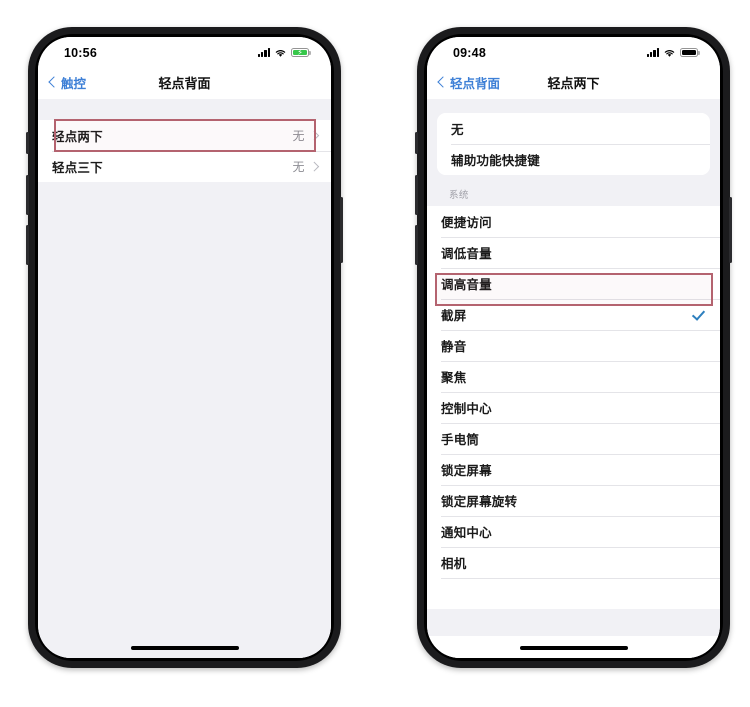 This screenshot has height=707, width=750. I want to click on option-row-mute: 静音, so click(573, 345).